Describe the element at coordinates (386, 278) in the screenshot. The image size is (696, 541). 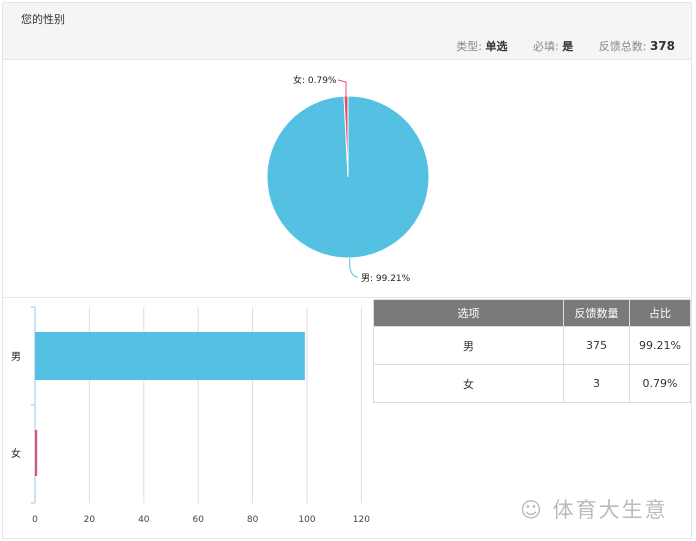
I see `pie-label-male: 男: 99.21%` at that location.